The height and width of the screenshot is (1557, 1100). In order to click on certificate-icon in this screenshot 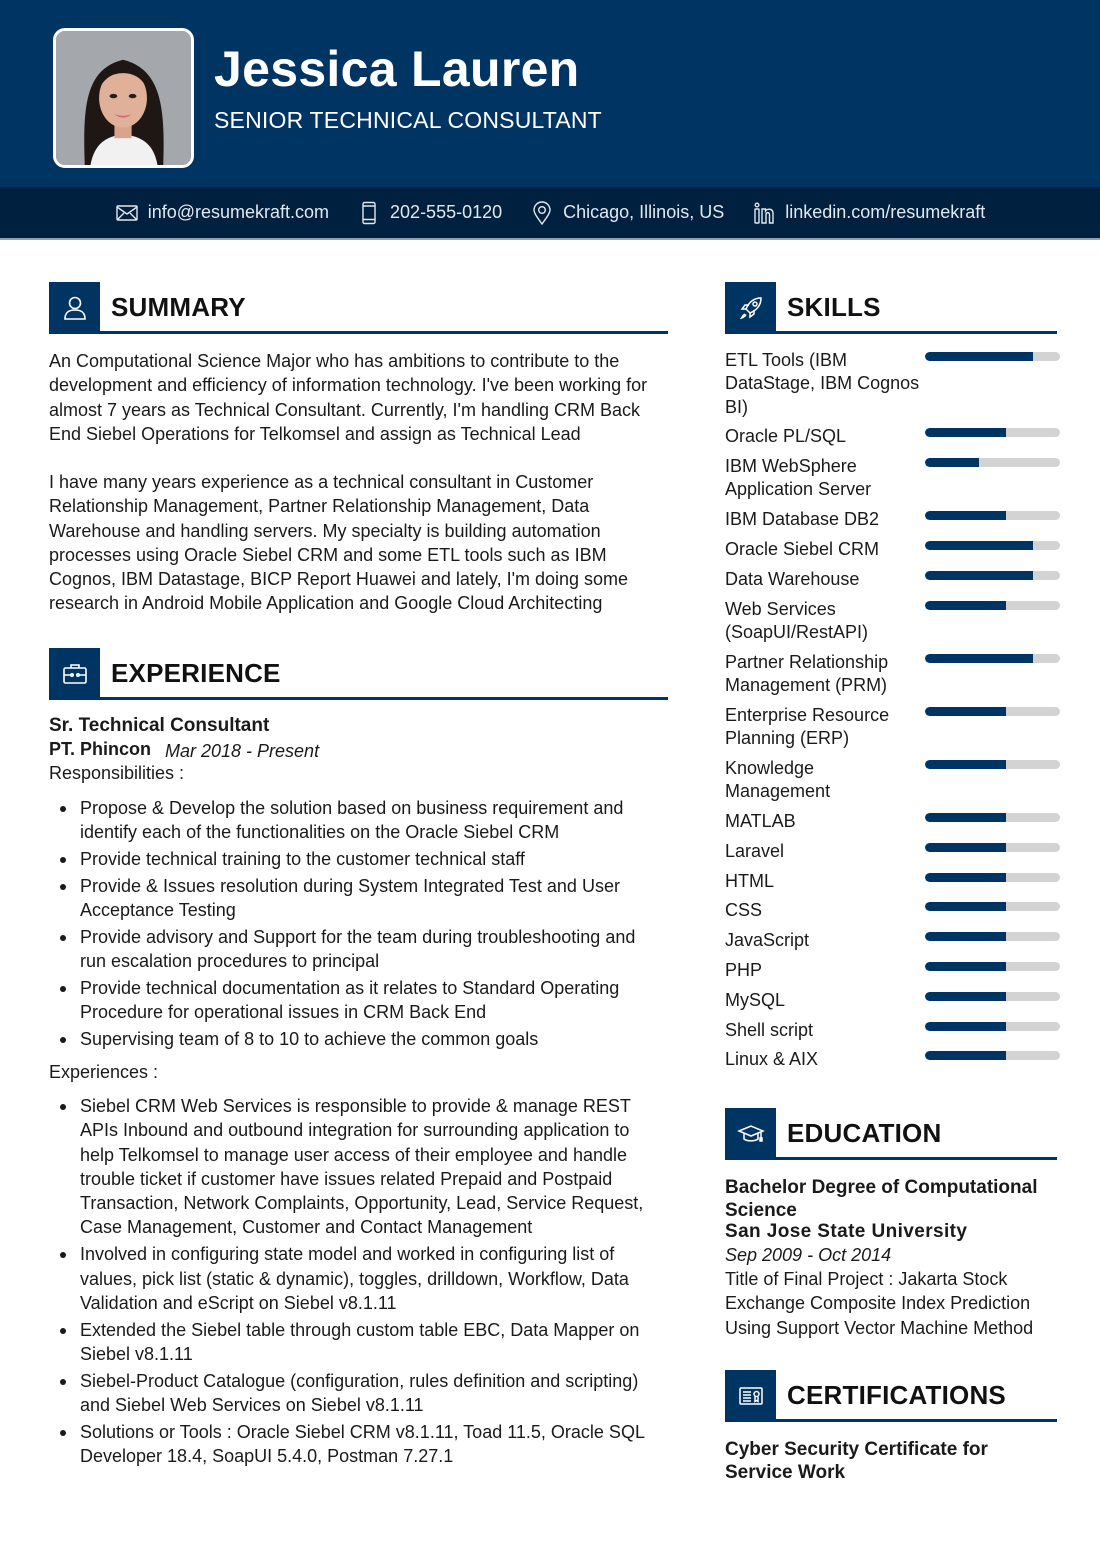, I will do `click(750, 1395)`.